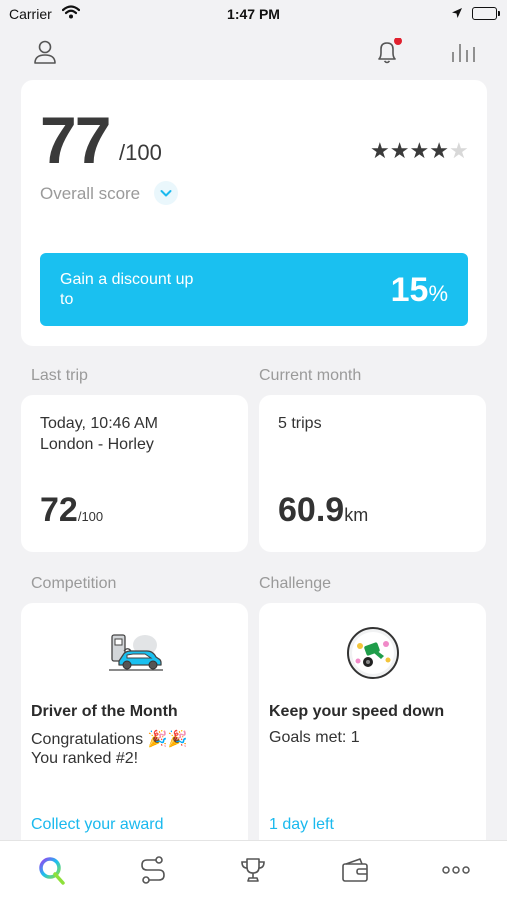  Describe the element at coordinates (134, 473) in the screenshot. I see `last-trip-card: Today, 10:46 AM London - Horley 72/100` at that location.